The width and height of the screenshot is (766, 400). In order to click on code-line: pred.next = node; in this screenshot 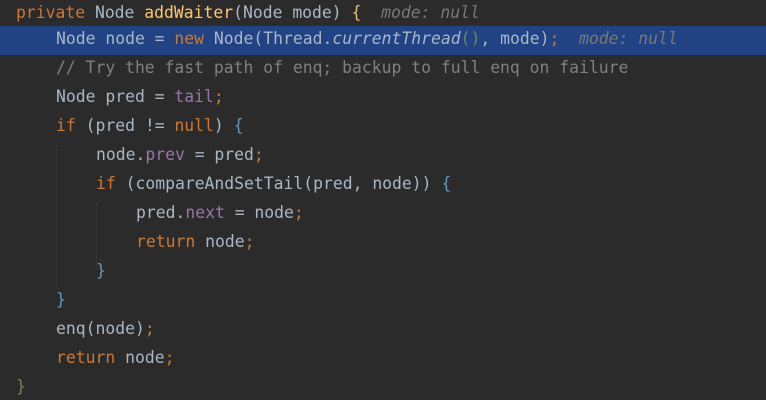, I will do `click(383, 214)`.